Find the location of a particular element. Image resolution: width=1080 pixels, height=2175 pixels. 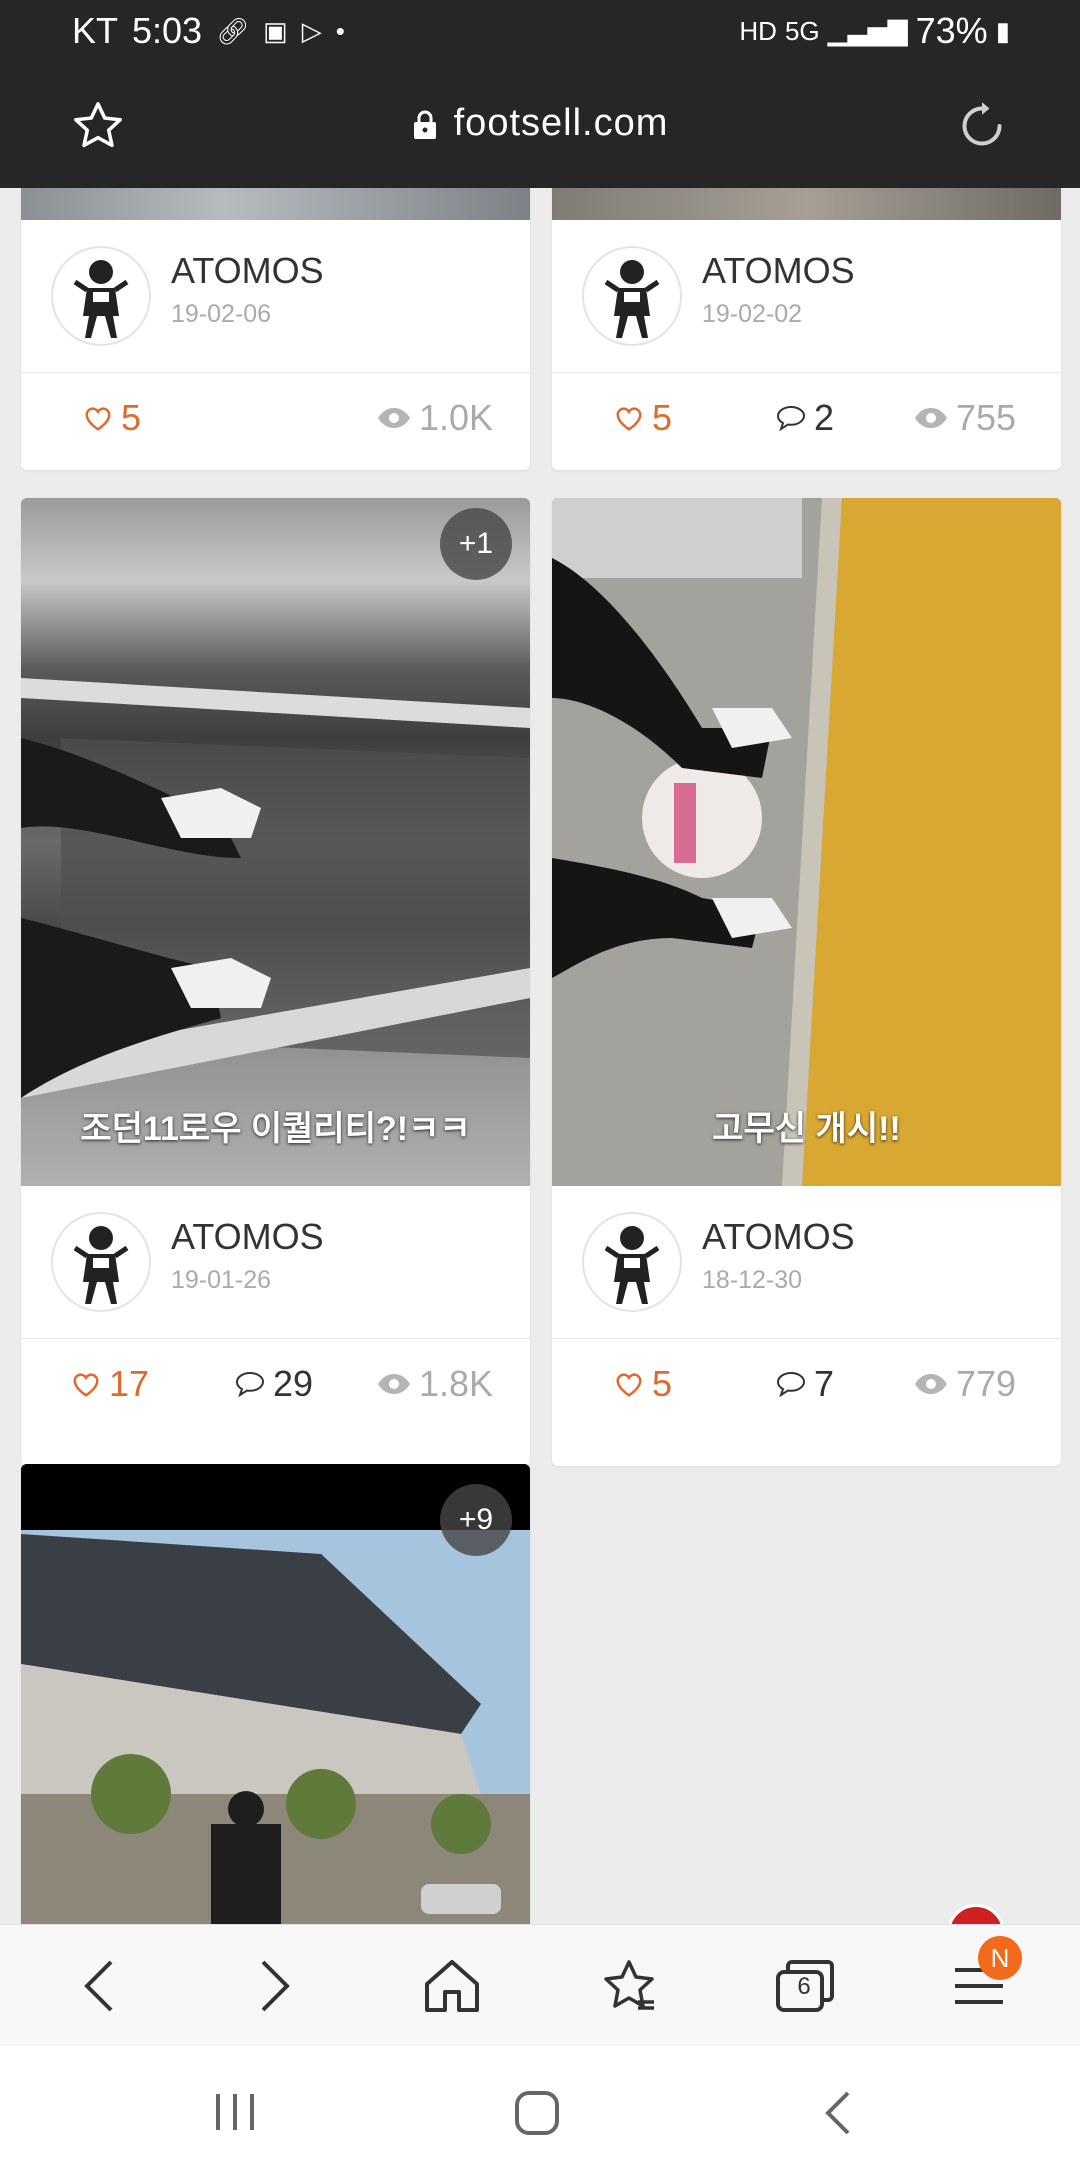

system-navigation-bar is located at coordinates (540, 2110).